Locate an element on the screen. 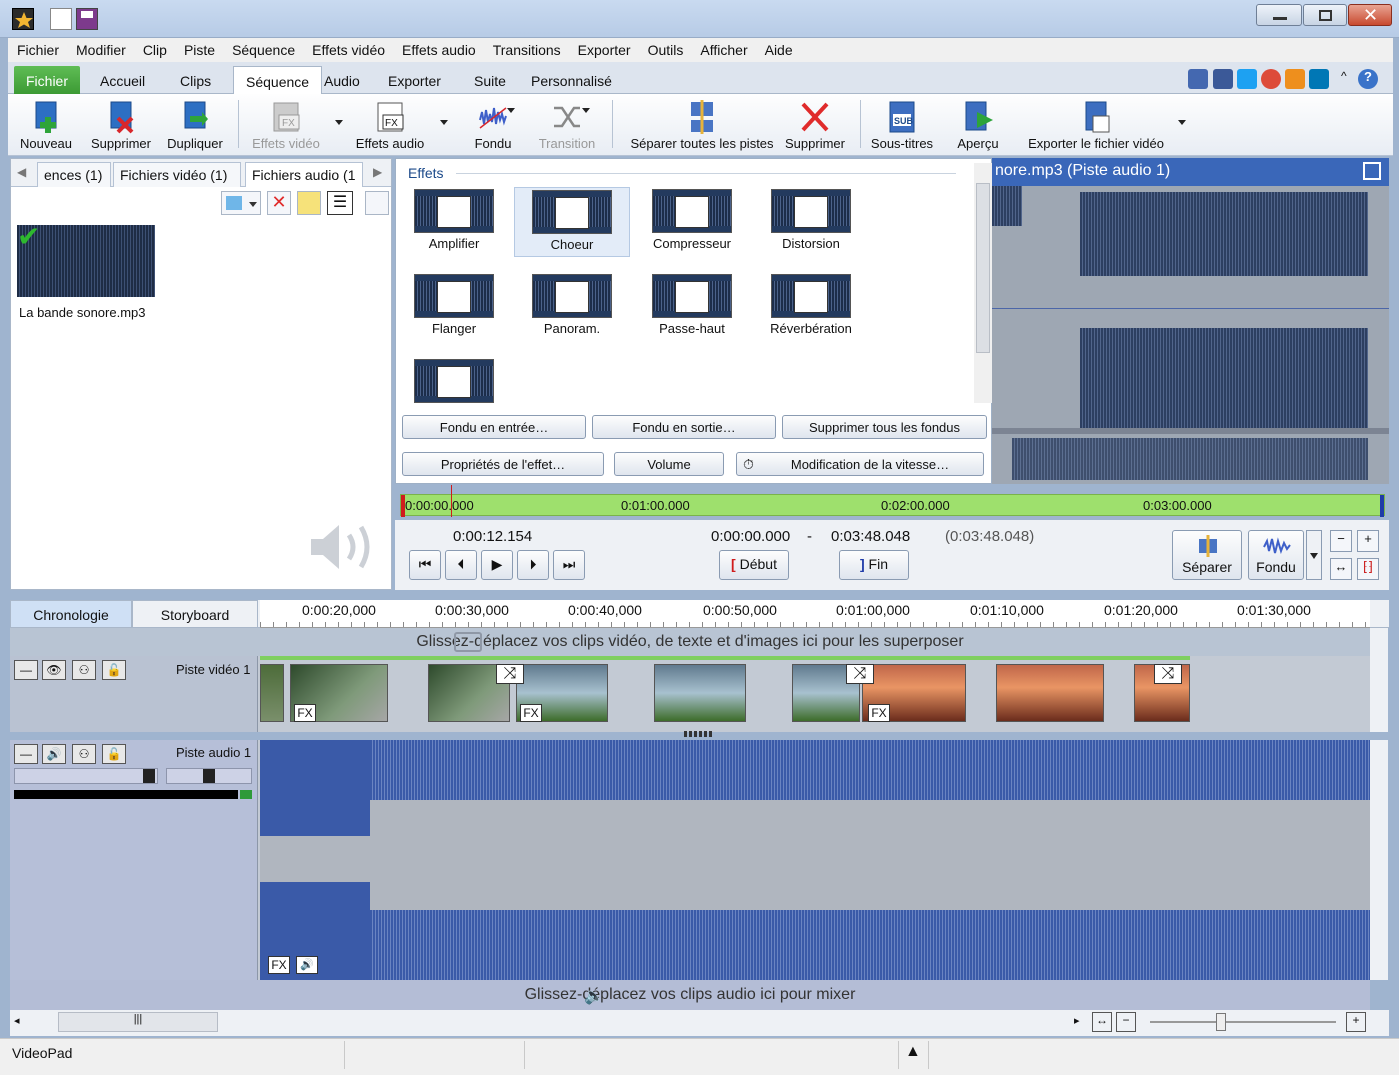  effets-video-button: FX Effets vidéo is located at coordinates (286, 126).